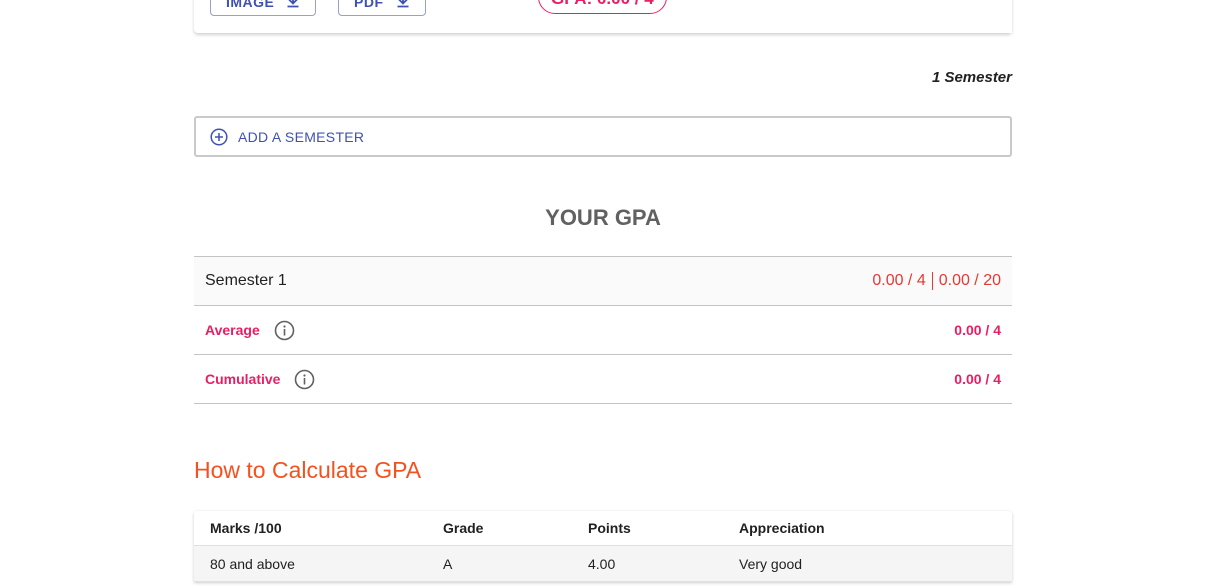  I want to click on semester-gpa-row: Semester 1 0.00 / 4 0.00 / 20, so click(603, 281).